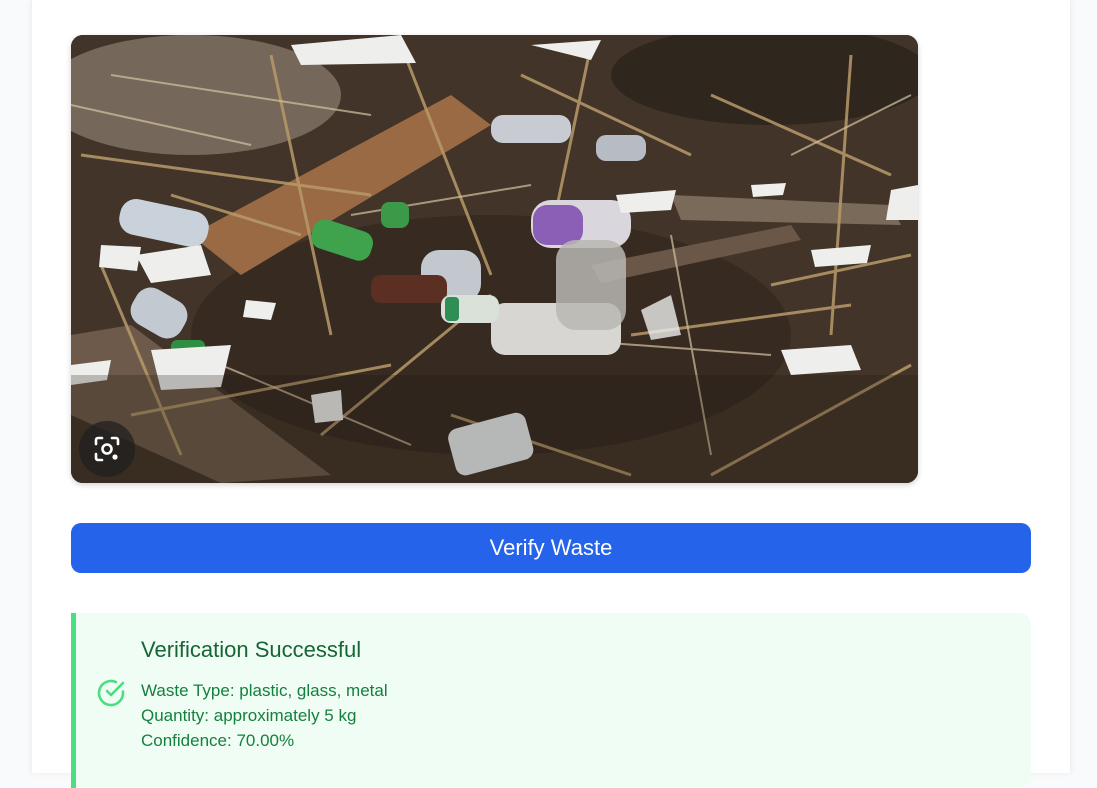 This screenshot has height=788, width=1097. I want to click on result-title: Verification Successful, so click(251, 649).